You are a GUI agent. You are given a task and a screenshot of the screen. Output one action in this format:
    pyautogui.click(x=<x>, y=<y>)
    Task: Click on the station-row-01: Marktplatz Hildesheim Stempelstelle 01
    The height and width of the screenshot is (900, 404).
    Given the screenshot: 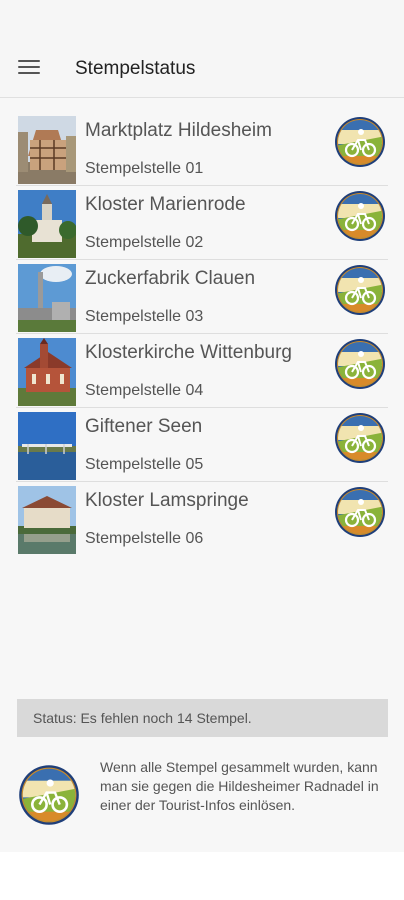 What is the action you would take?
    pyautogui.click(x=202, y=149)
    